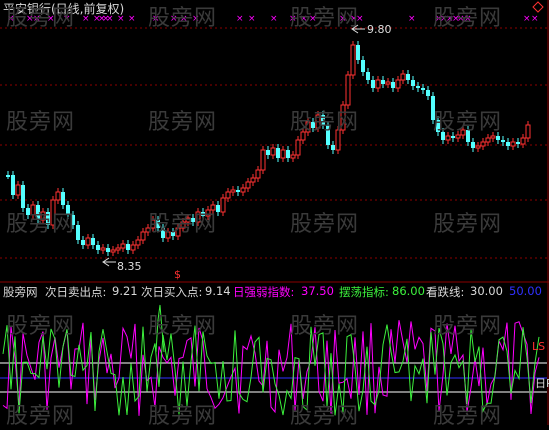 This screenshot has width=549, height=430. What do you see at coordinates (264, 292) in the screenshot?
I see `strength-index-label: 日强弱指数:` at bounding box center [264, 292].